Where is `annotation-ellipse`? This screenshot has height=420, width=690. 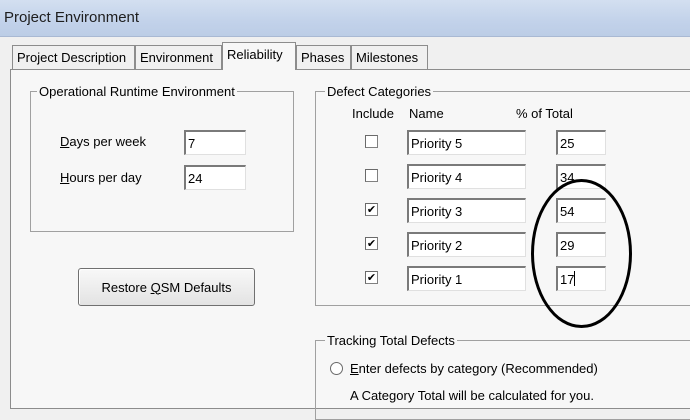 annotation-ellipse is located at coordinates (581, 253).